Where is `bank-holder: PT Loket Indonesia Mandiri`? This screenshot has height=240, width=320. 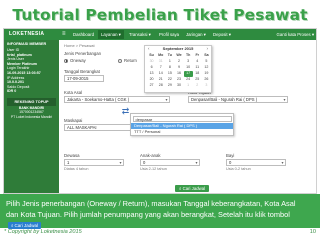
bank-holder: PT Loket Indonesia Mandiri is located at coordinates (31, 116).